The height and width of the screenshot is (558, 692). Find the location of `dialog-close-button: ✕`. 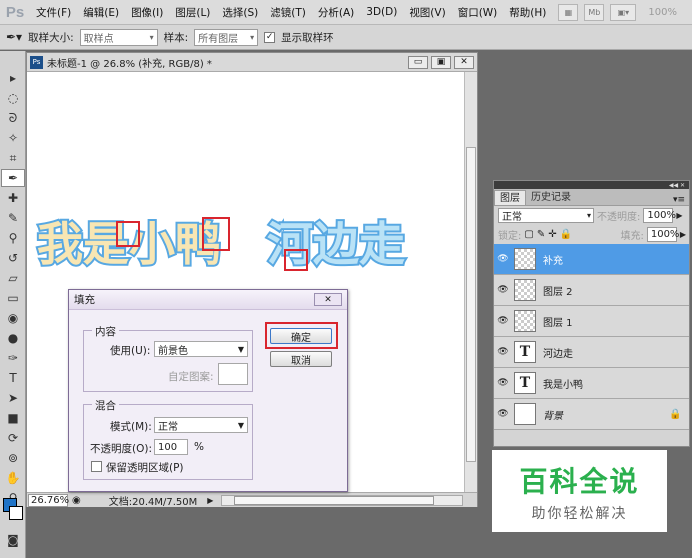

dialog-close-button: ✕ is located at coordinates (328, 299).